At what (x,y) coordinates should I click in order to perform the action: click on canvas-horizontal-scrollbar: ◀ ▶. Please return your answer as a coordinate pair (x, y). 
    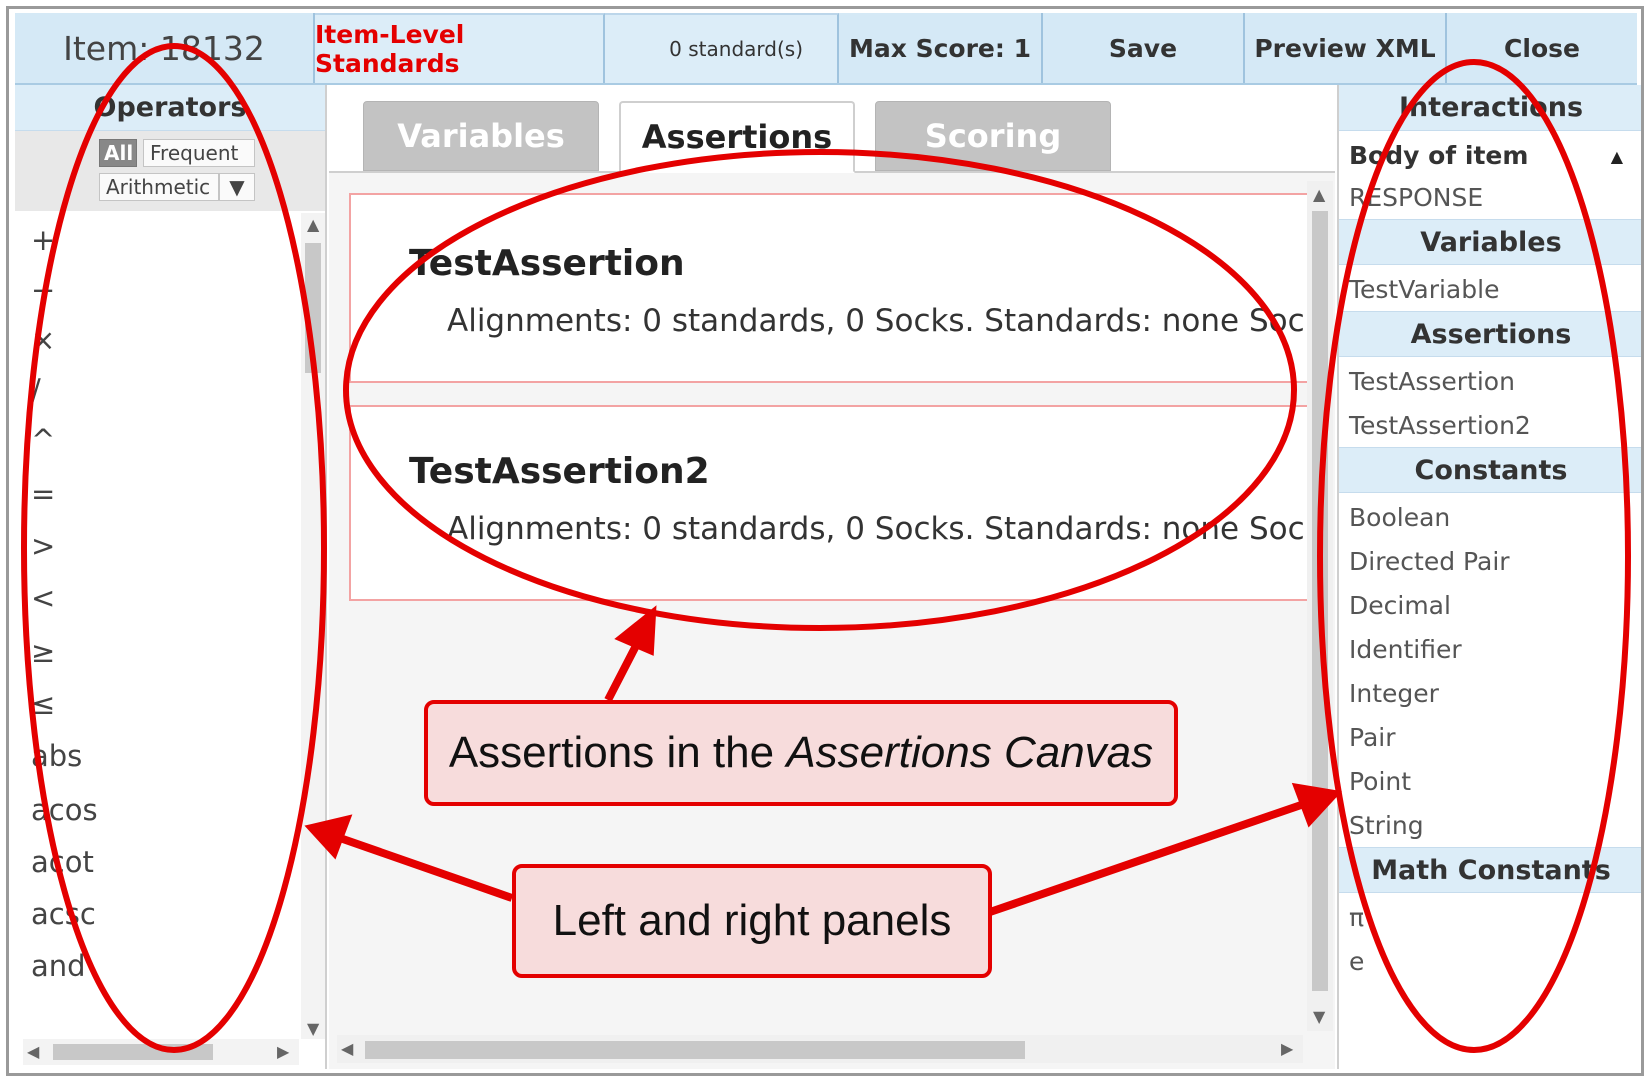
    Looking at the image, I should click on (820, 1049).